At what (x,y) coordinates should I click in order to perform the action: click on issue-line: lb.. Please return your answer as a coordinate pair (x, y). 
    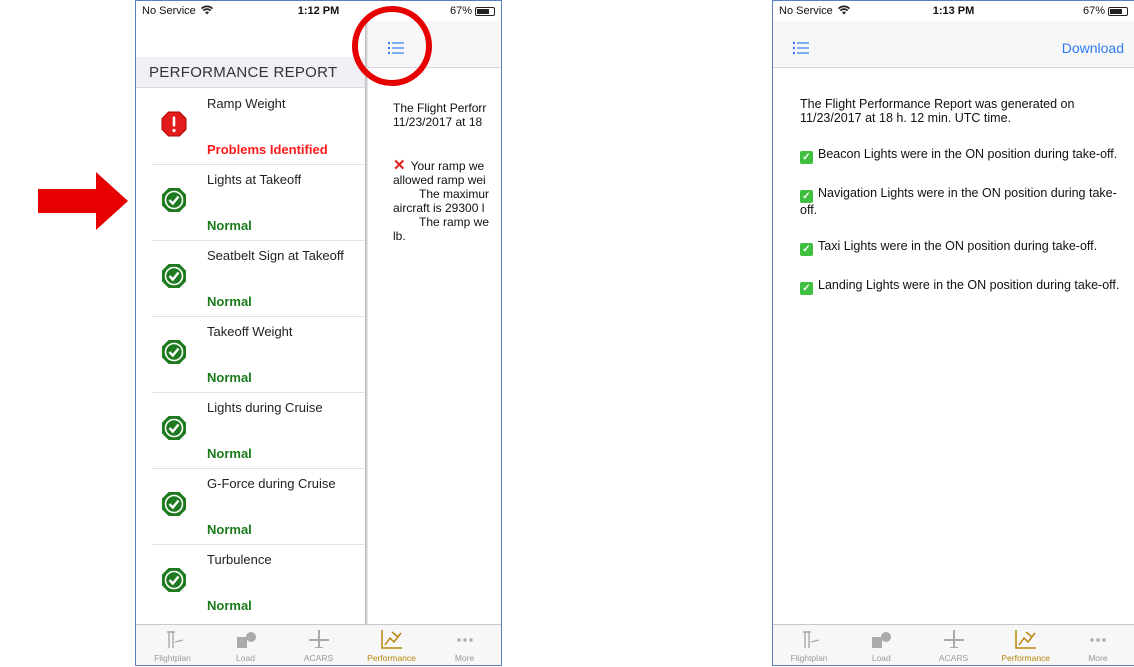
    Looking at the image, I should click on (399, 236).